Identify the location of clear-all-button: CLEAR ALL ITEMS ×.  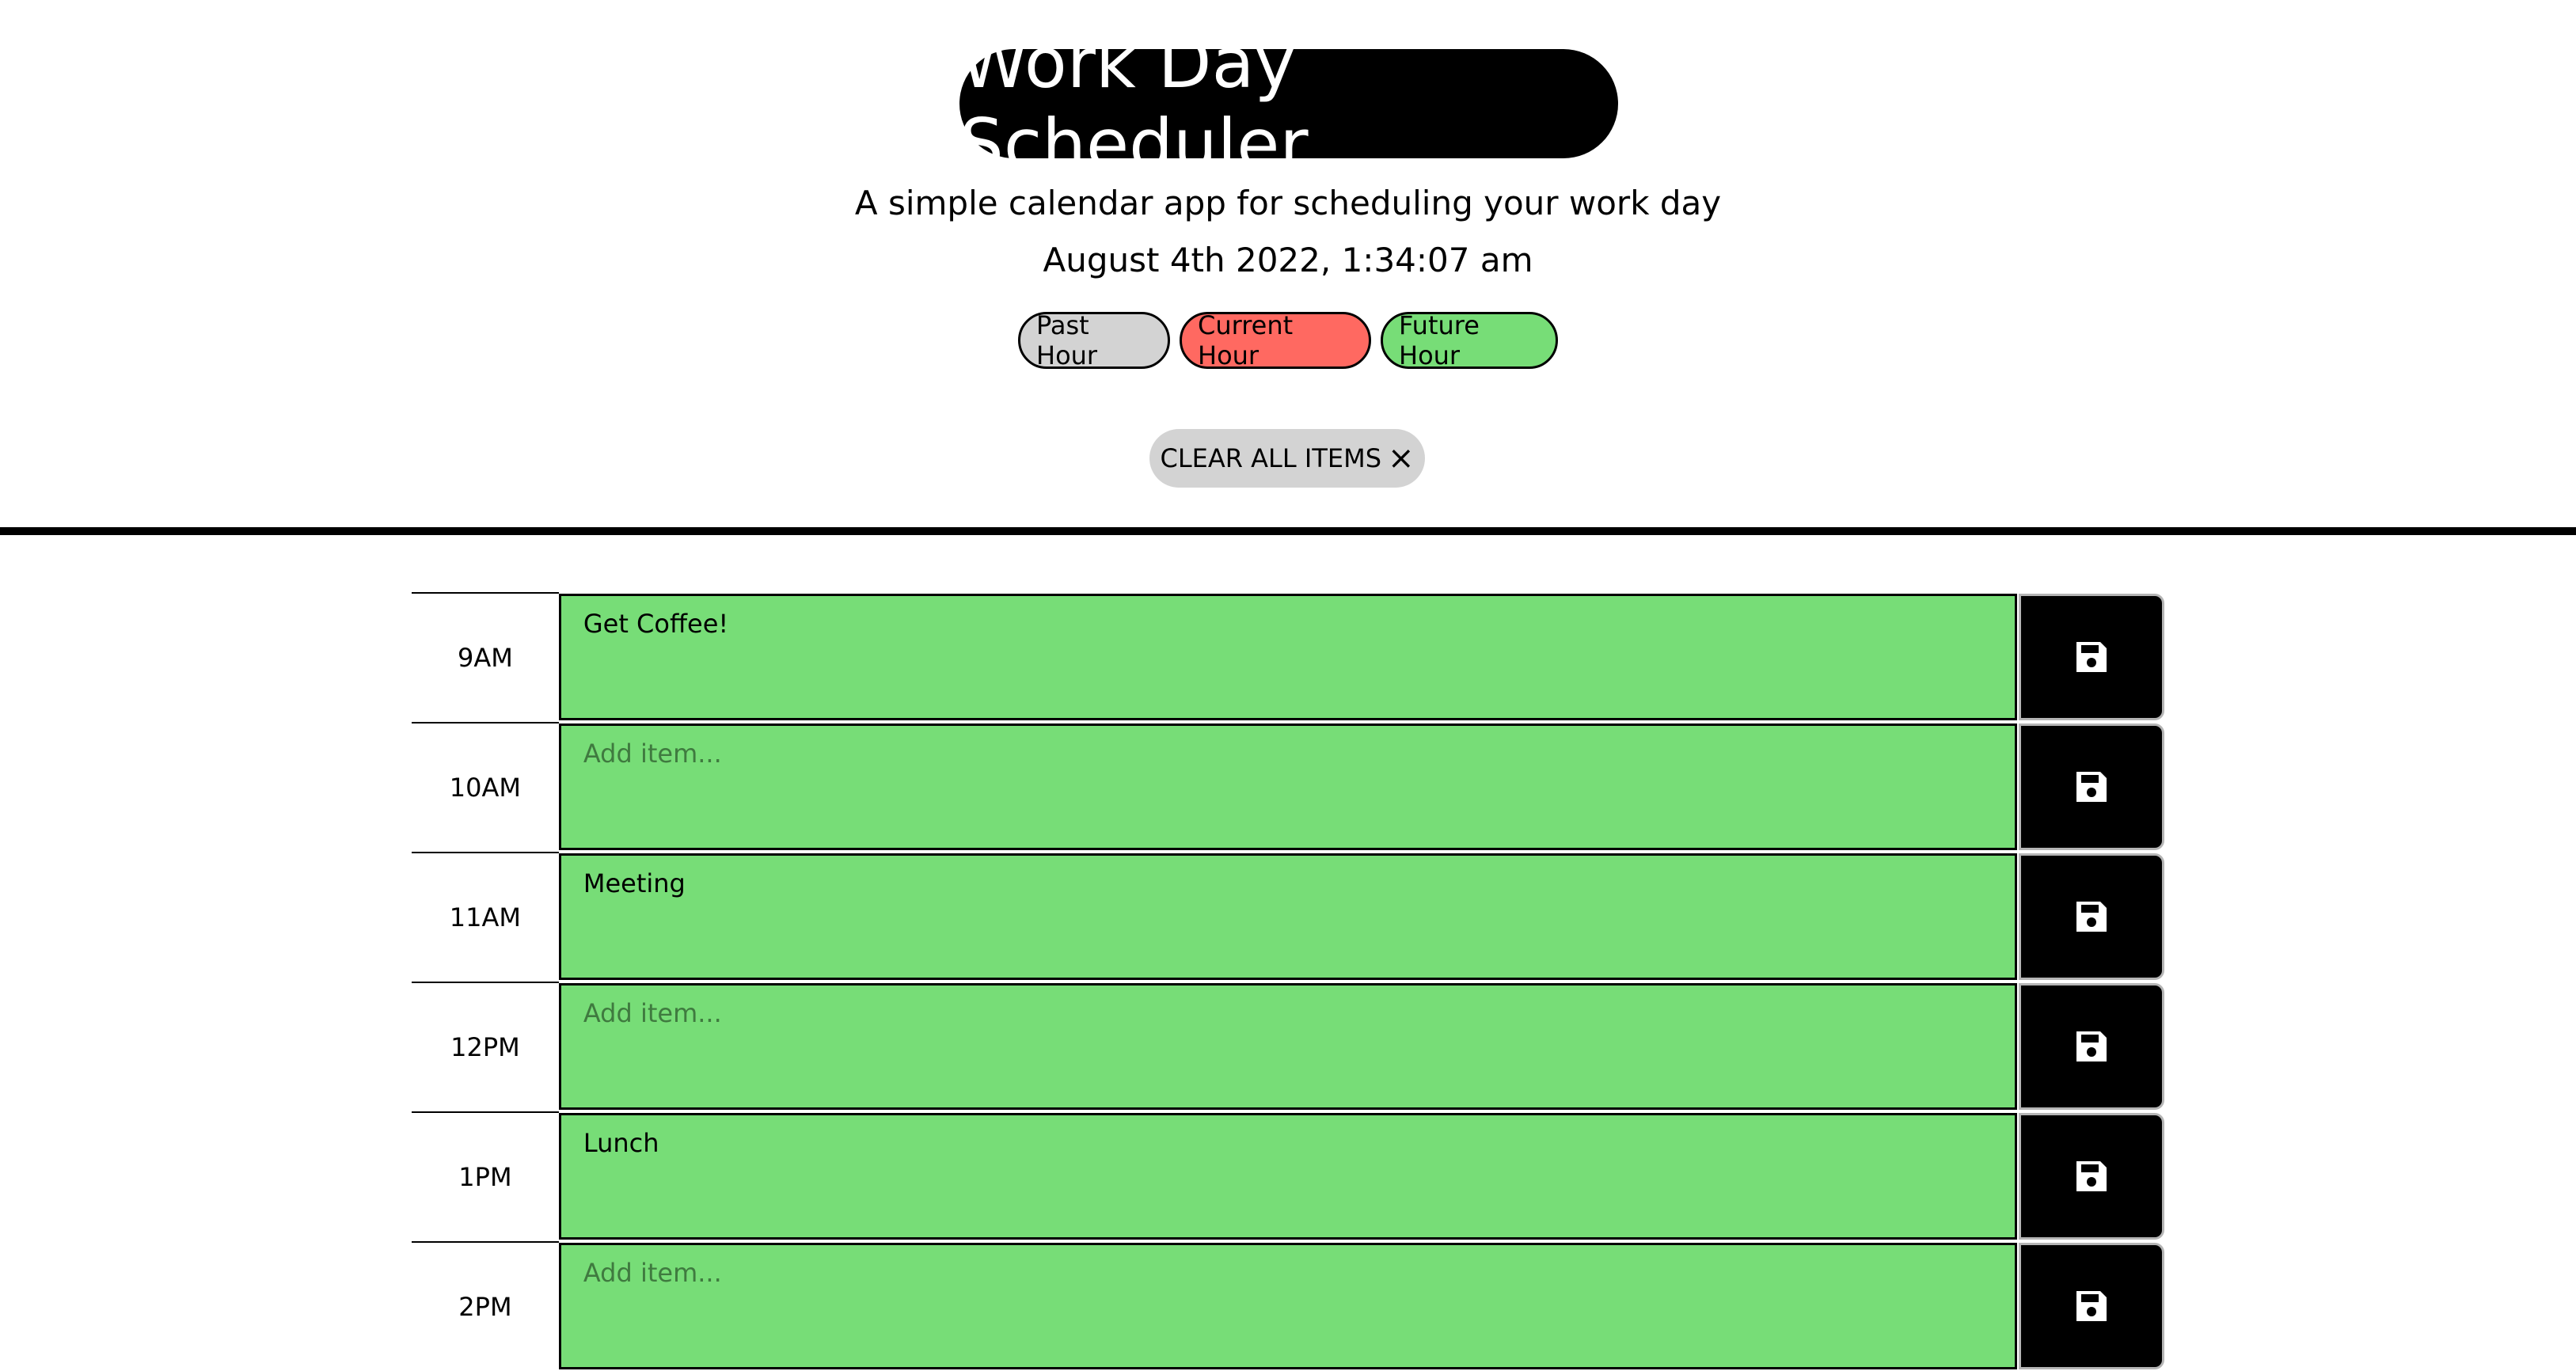
(1287, 458).